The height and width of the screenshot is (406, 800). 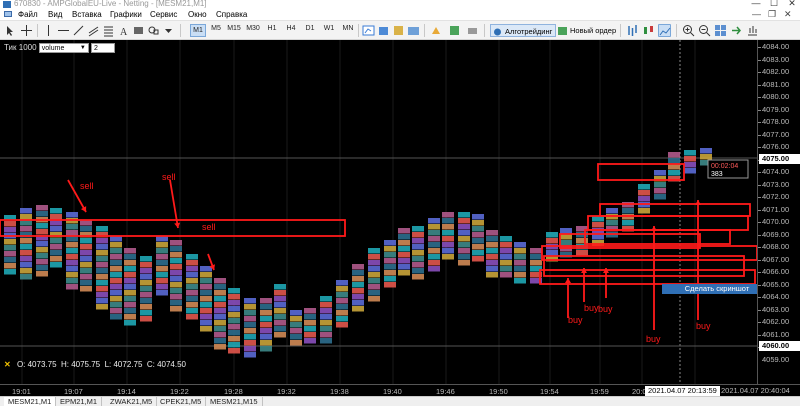 What do you see at coordinates (198, 30) in the screenshot?
I see `tf-m1: M1` at bounding box center [198, 30].